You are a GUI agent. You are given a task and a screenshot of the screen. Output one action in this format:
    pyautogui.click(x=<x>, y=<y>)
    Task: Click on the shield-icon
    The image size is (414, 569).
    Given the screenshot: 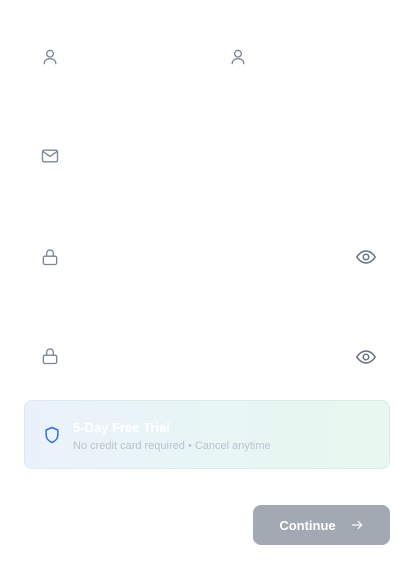 What is the action you would take?
    pyautogui.click(x=52, y=435)
    